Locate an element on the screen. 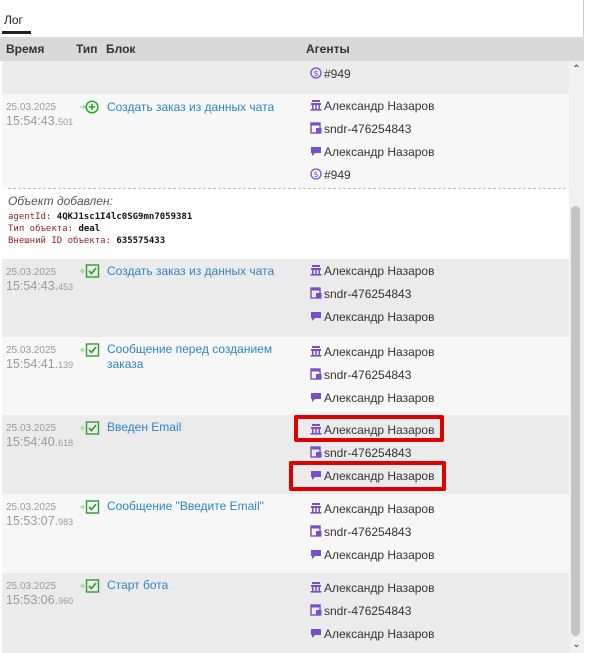 This screenshot has height=653, width=594. column-header-agents: Агенты is located at coordinates (328, 49).